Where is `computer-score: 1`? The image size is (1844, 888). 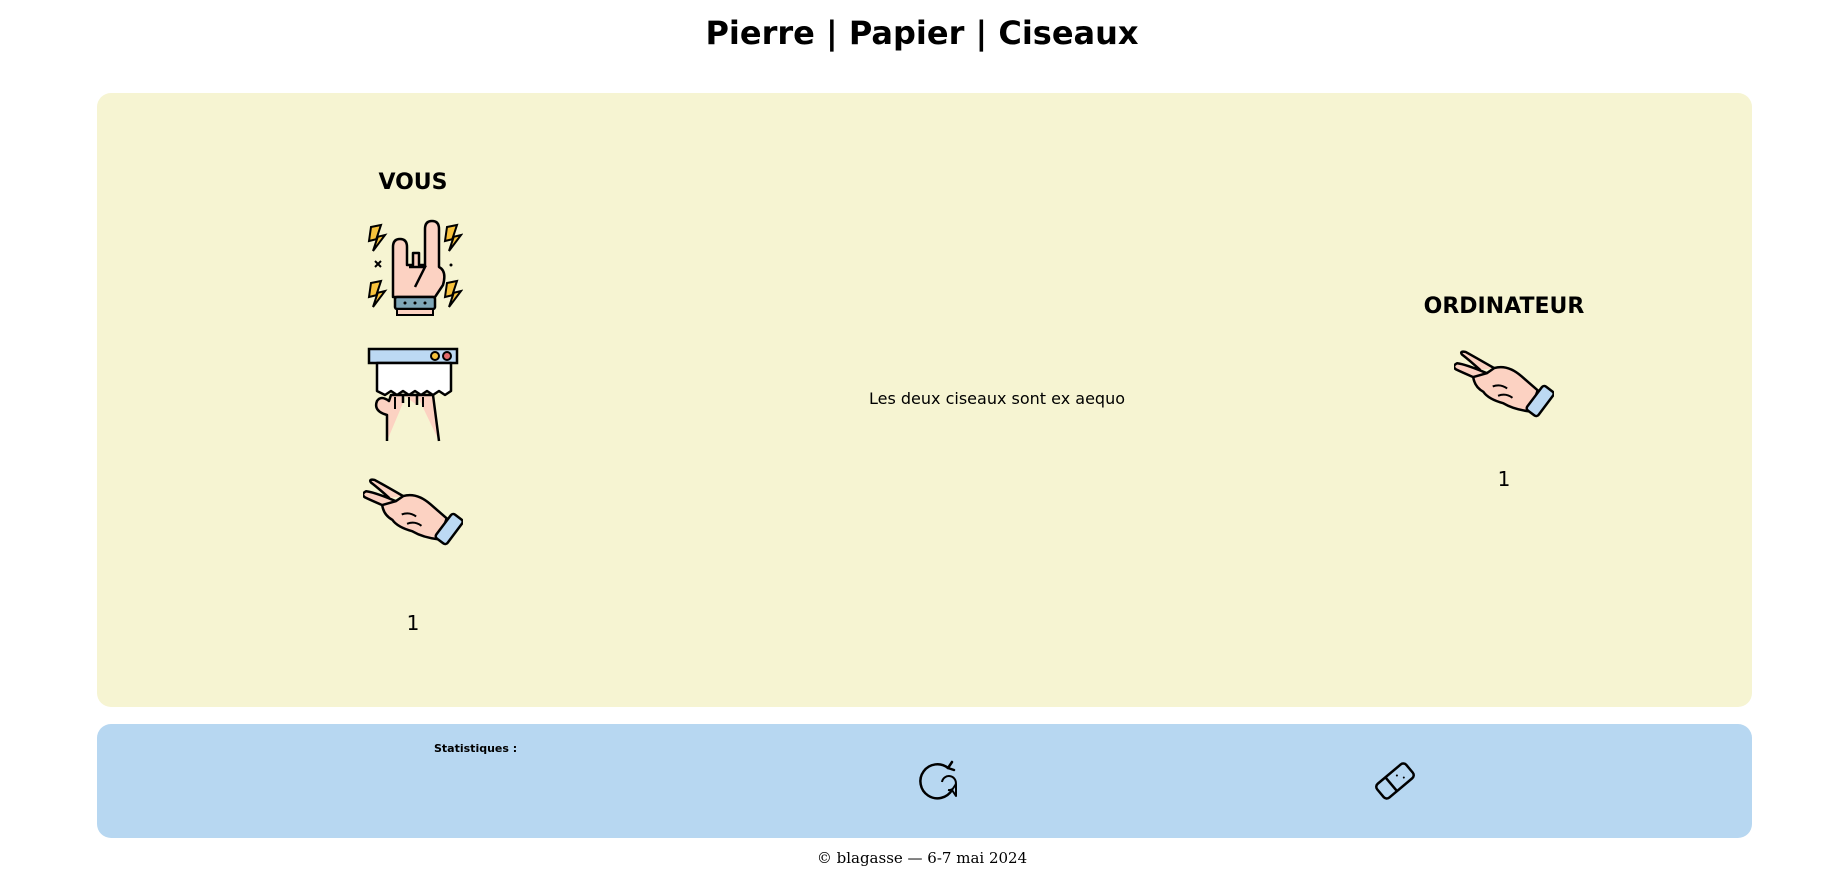 computer-score: 1 is located at coordinates (1504, 479).